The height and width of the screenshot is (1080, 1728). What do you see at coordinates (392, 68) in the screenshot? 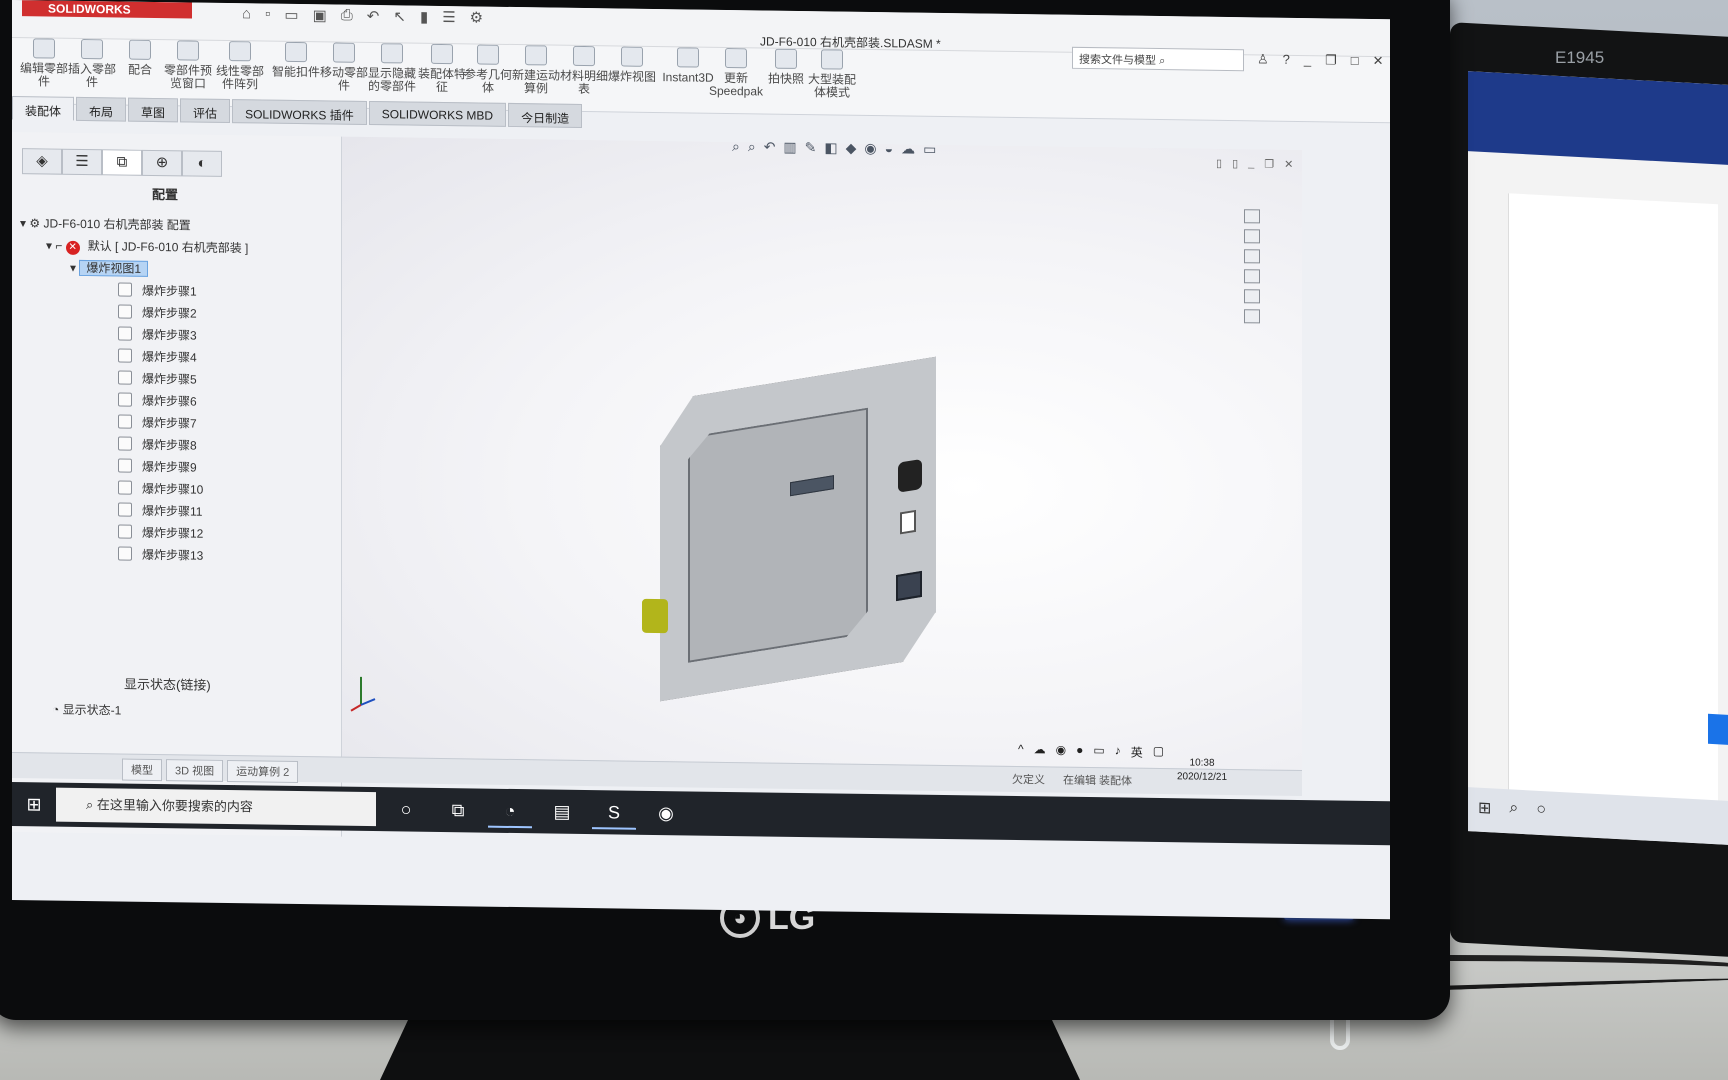
I see `ribbon-button: 显示隐藏的零部件` at bounding box center [392, 68].